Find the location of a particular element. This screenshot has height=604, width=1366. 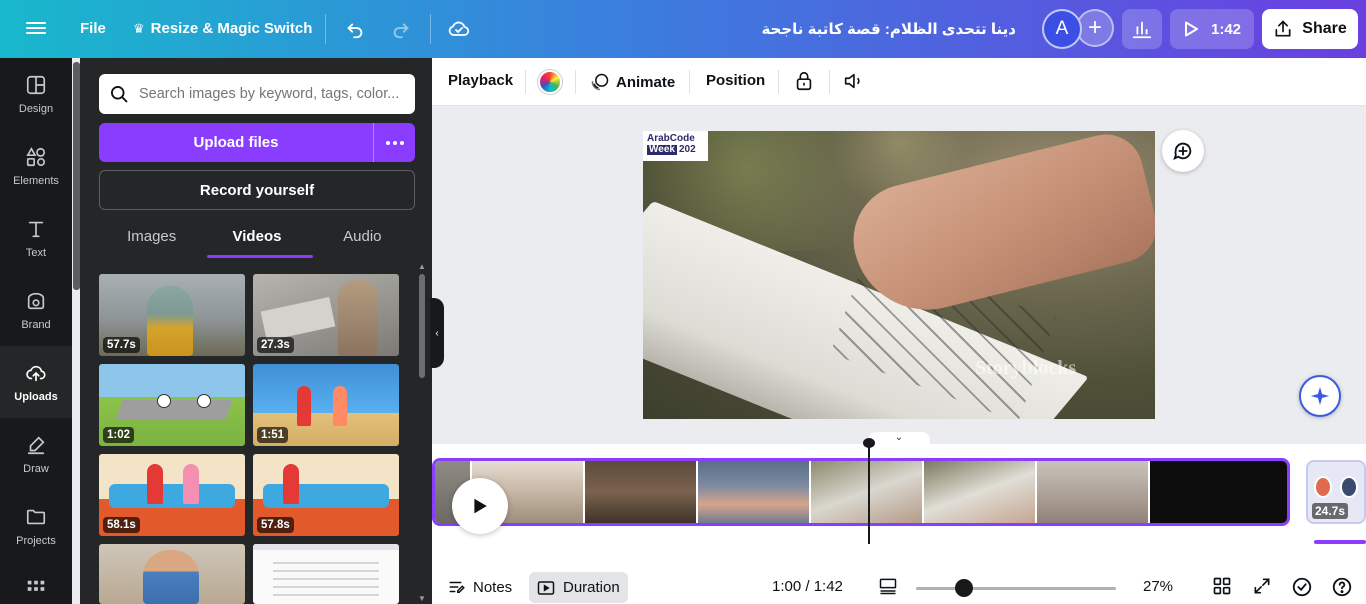

zoom-slider-track is located at coordinates (1016, 588).